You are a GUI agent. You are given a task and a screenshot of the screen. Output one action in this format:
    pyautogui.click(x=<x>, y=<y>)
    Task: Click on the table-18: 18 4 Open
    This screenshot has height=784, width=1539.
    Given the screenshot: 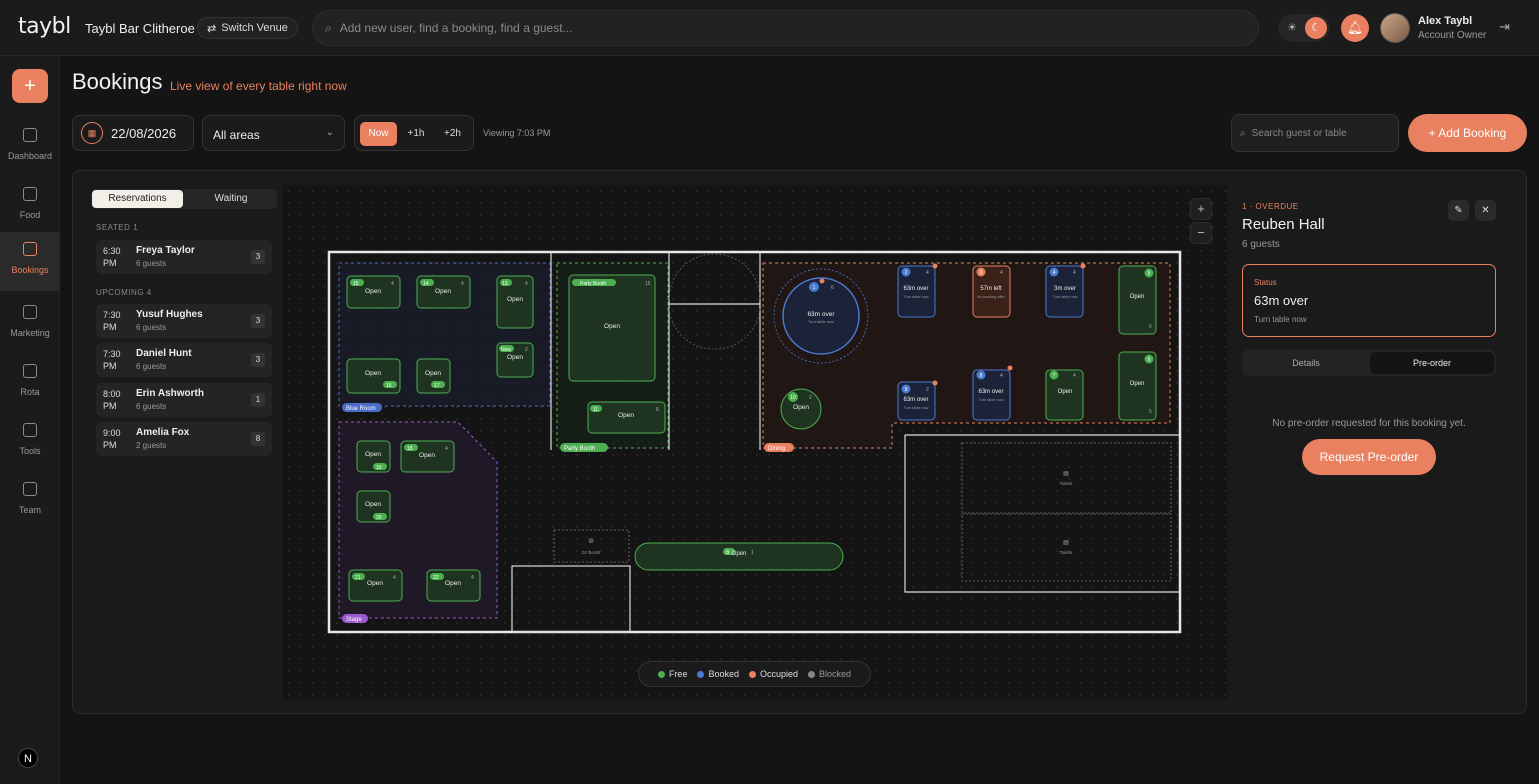 What is the action you would take?
    pyautogui.click(x=427, y=456)
    